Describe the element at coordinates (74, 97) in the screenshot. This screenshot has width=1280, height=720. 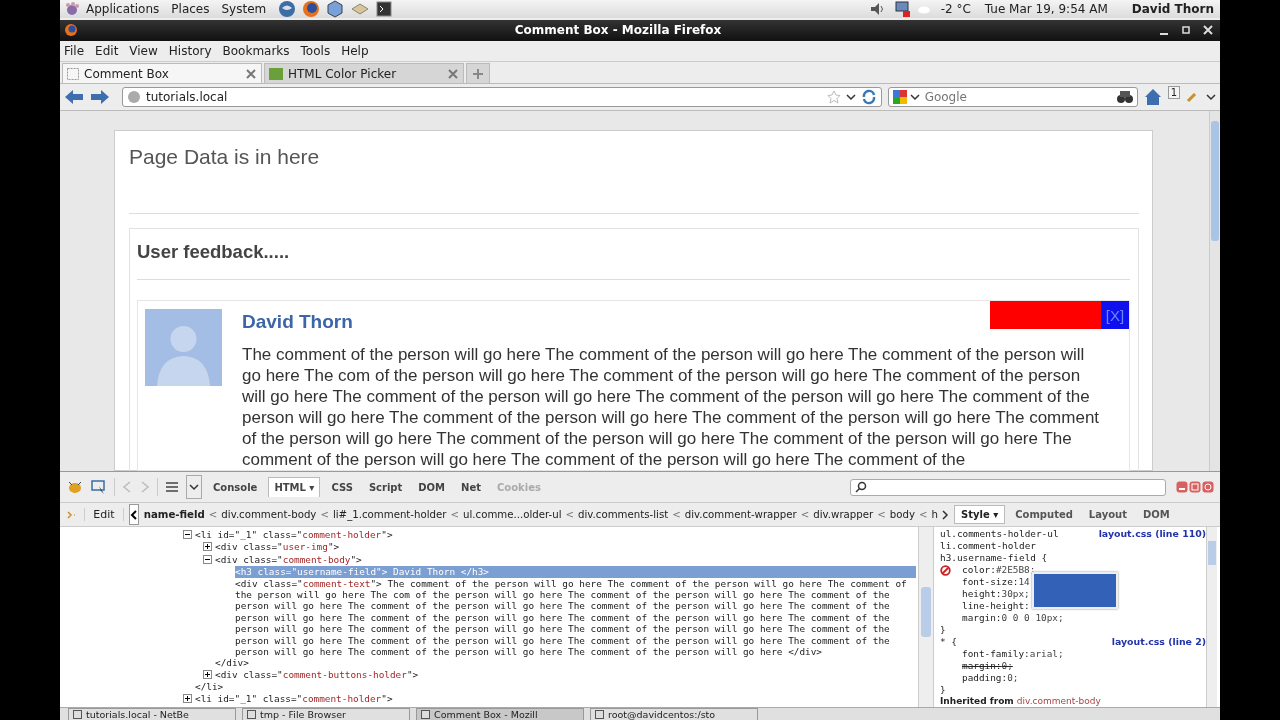
I see `back-arrow-icon` at that location.